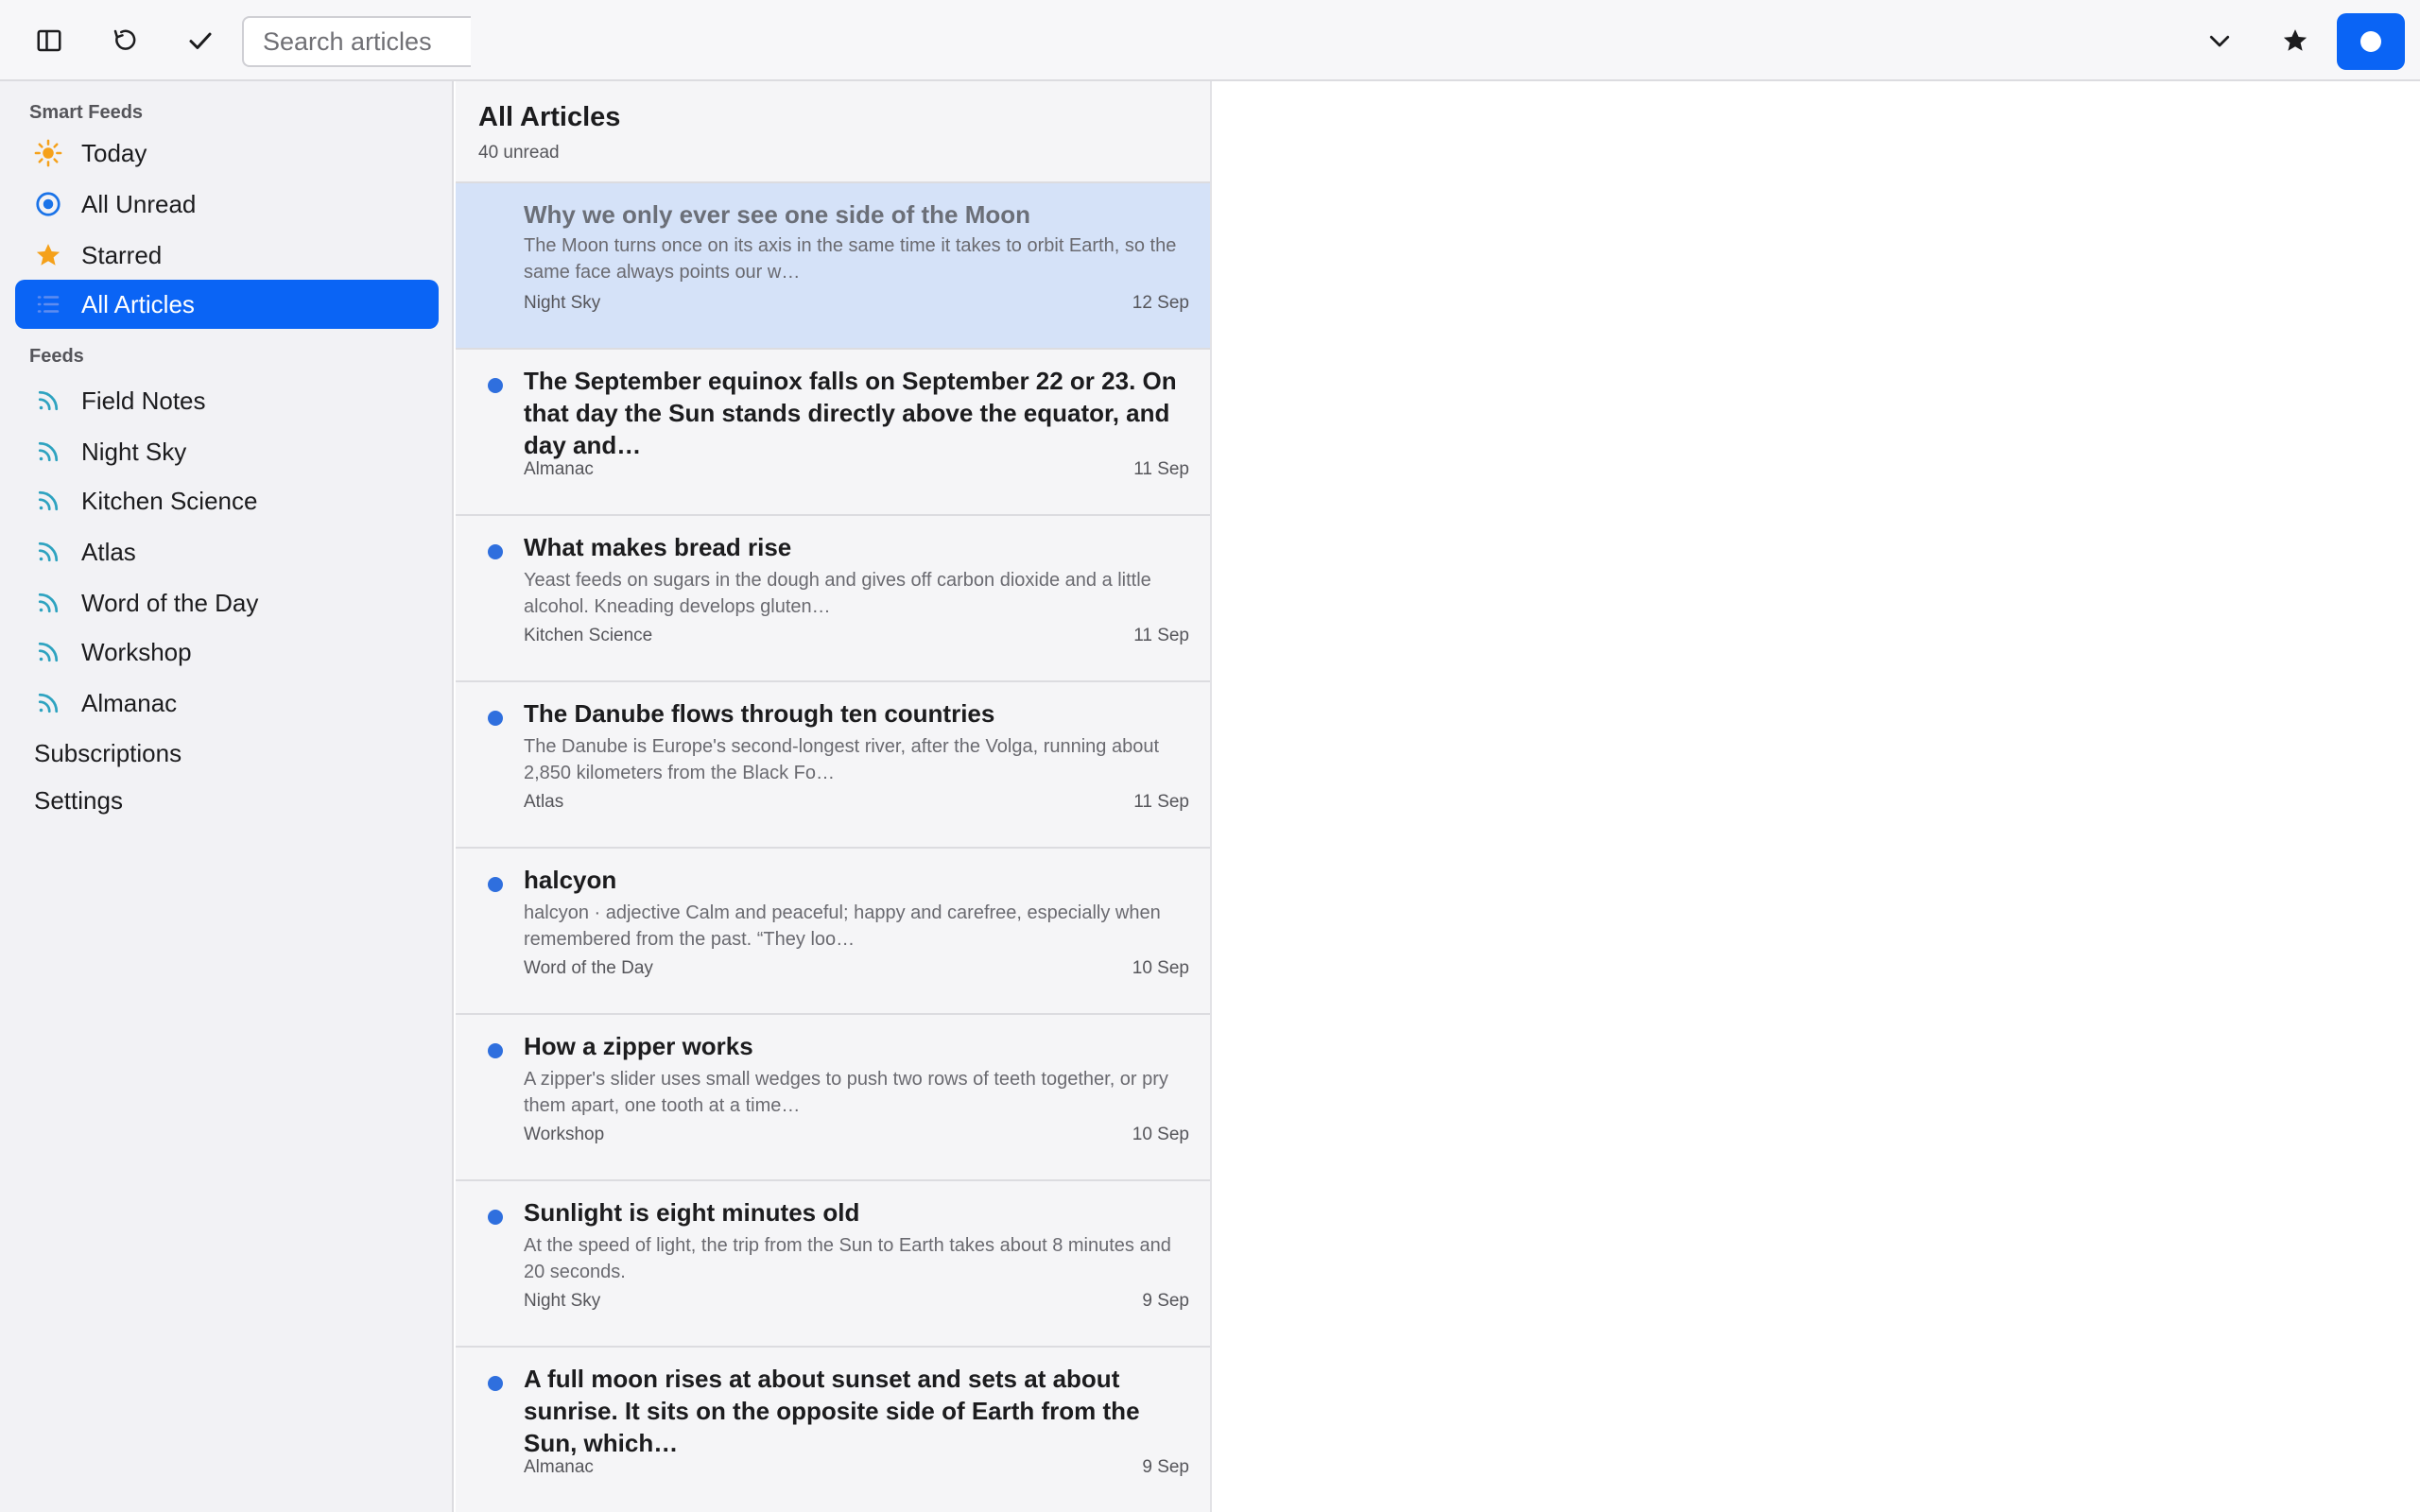 The height and width of the screenshot is (1512, 2420). What do you see at coordinates (79, 801) in the screenshot?
I see `settings-link: Settings` at bounding box center [79, 801].